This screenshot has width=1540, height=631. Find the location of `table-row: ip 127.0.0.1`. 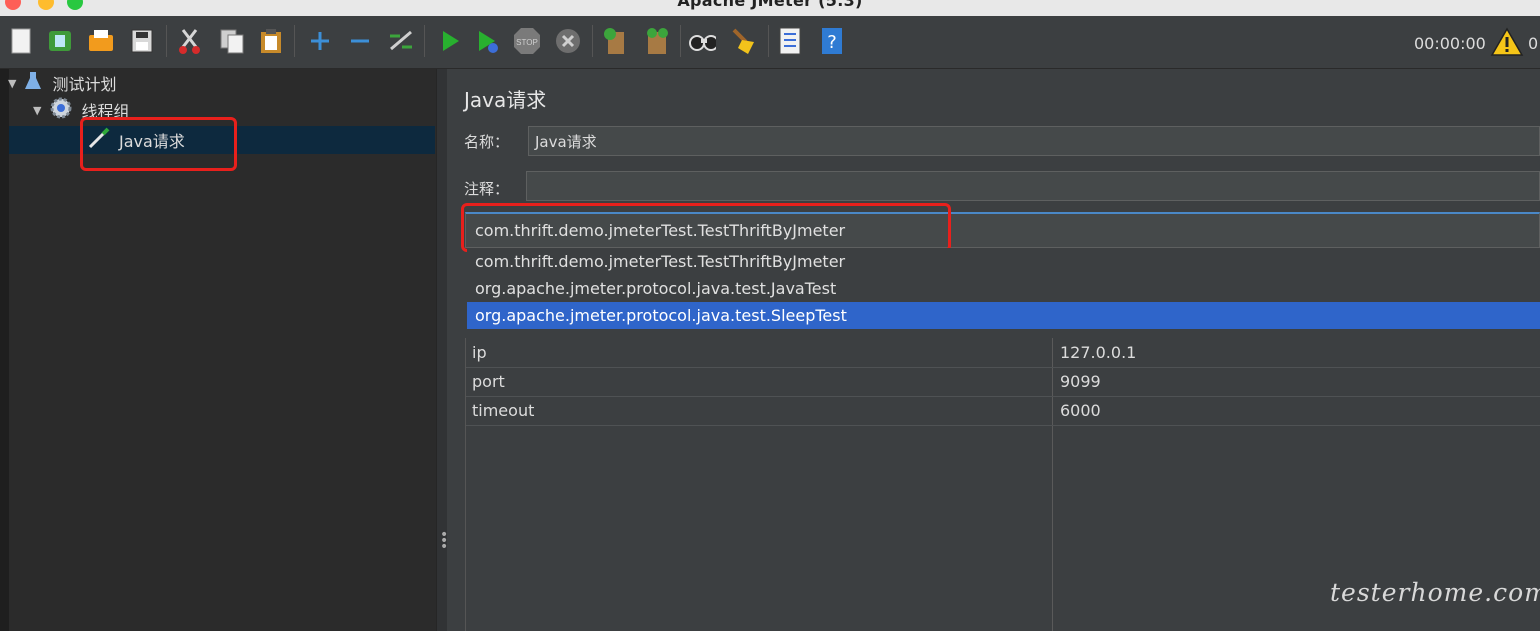

table-row: ip 127.0.0.1 is located at coordinates (1003, 353).